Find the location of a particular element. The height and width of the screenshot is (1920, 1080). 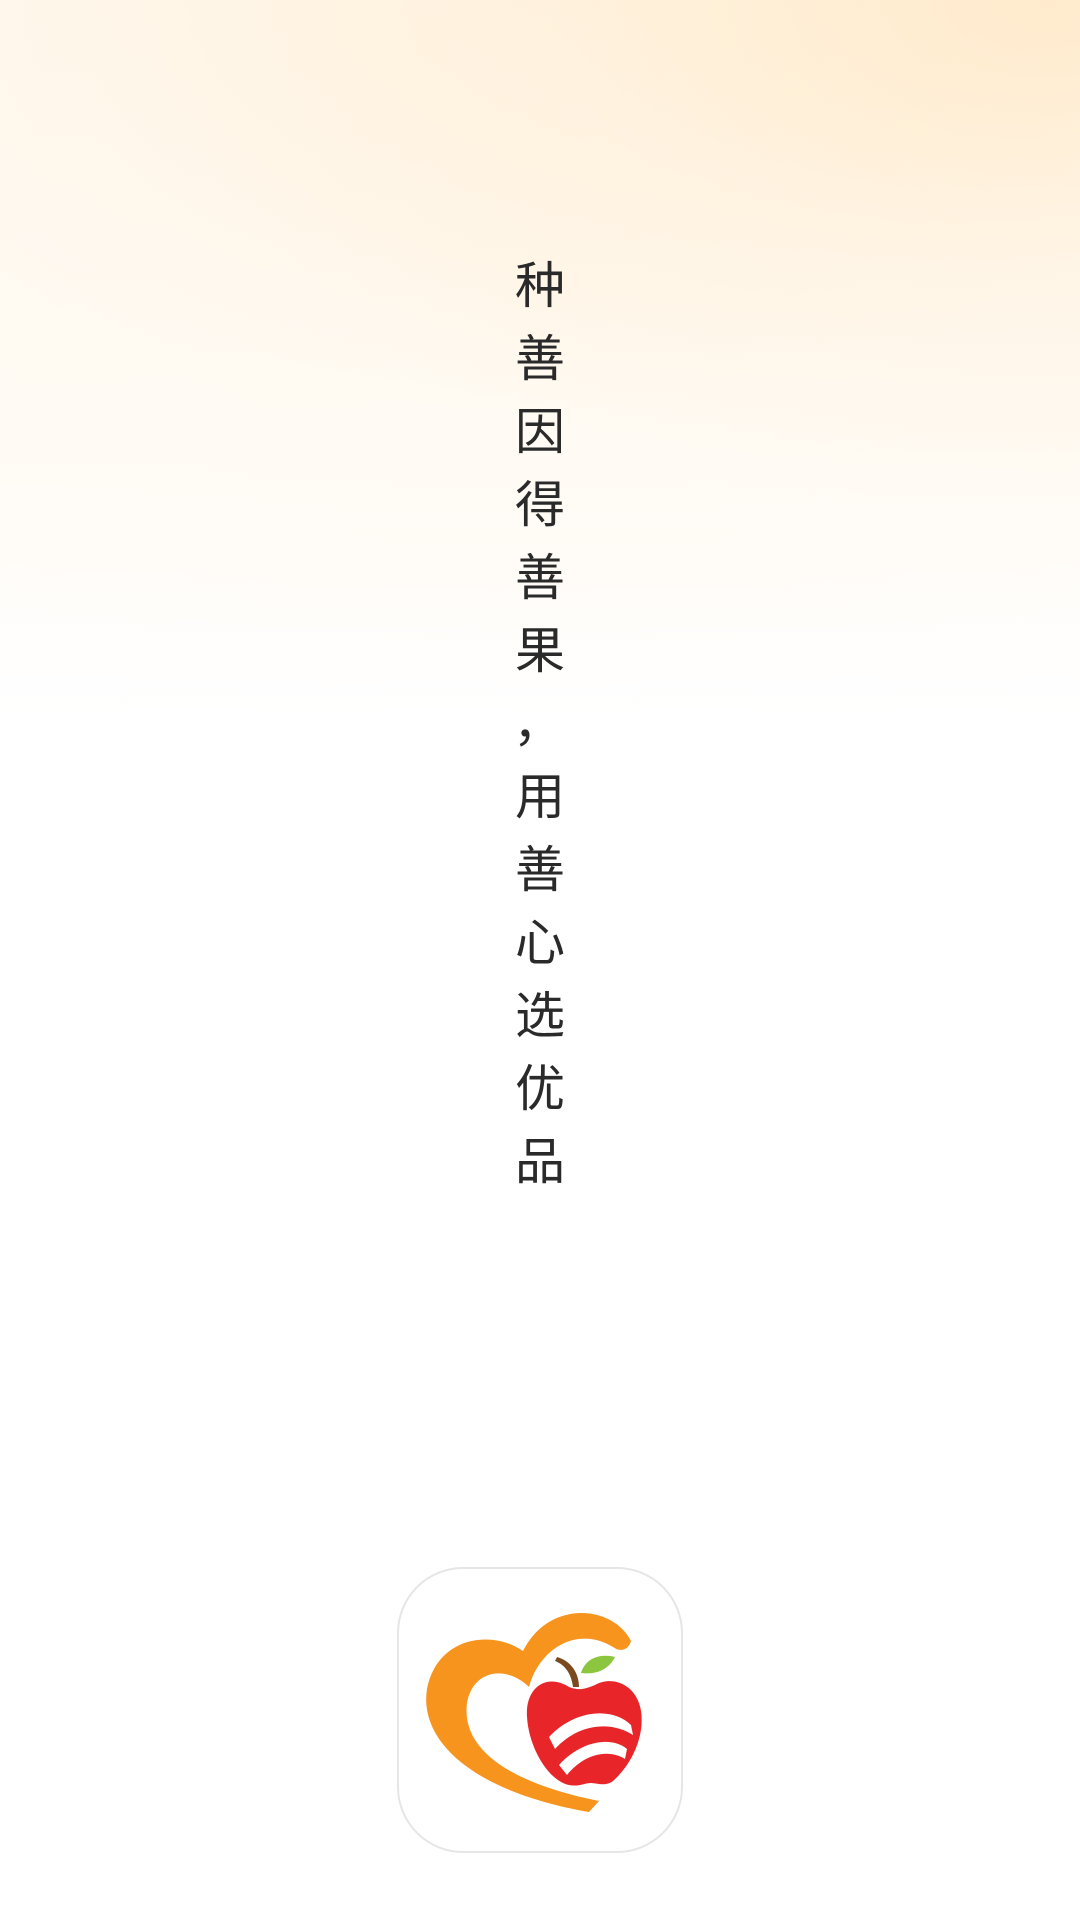

apple-leaf is located at coordinates (598, 1664).